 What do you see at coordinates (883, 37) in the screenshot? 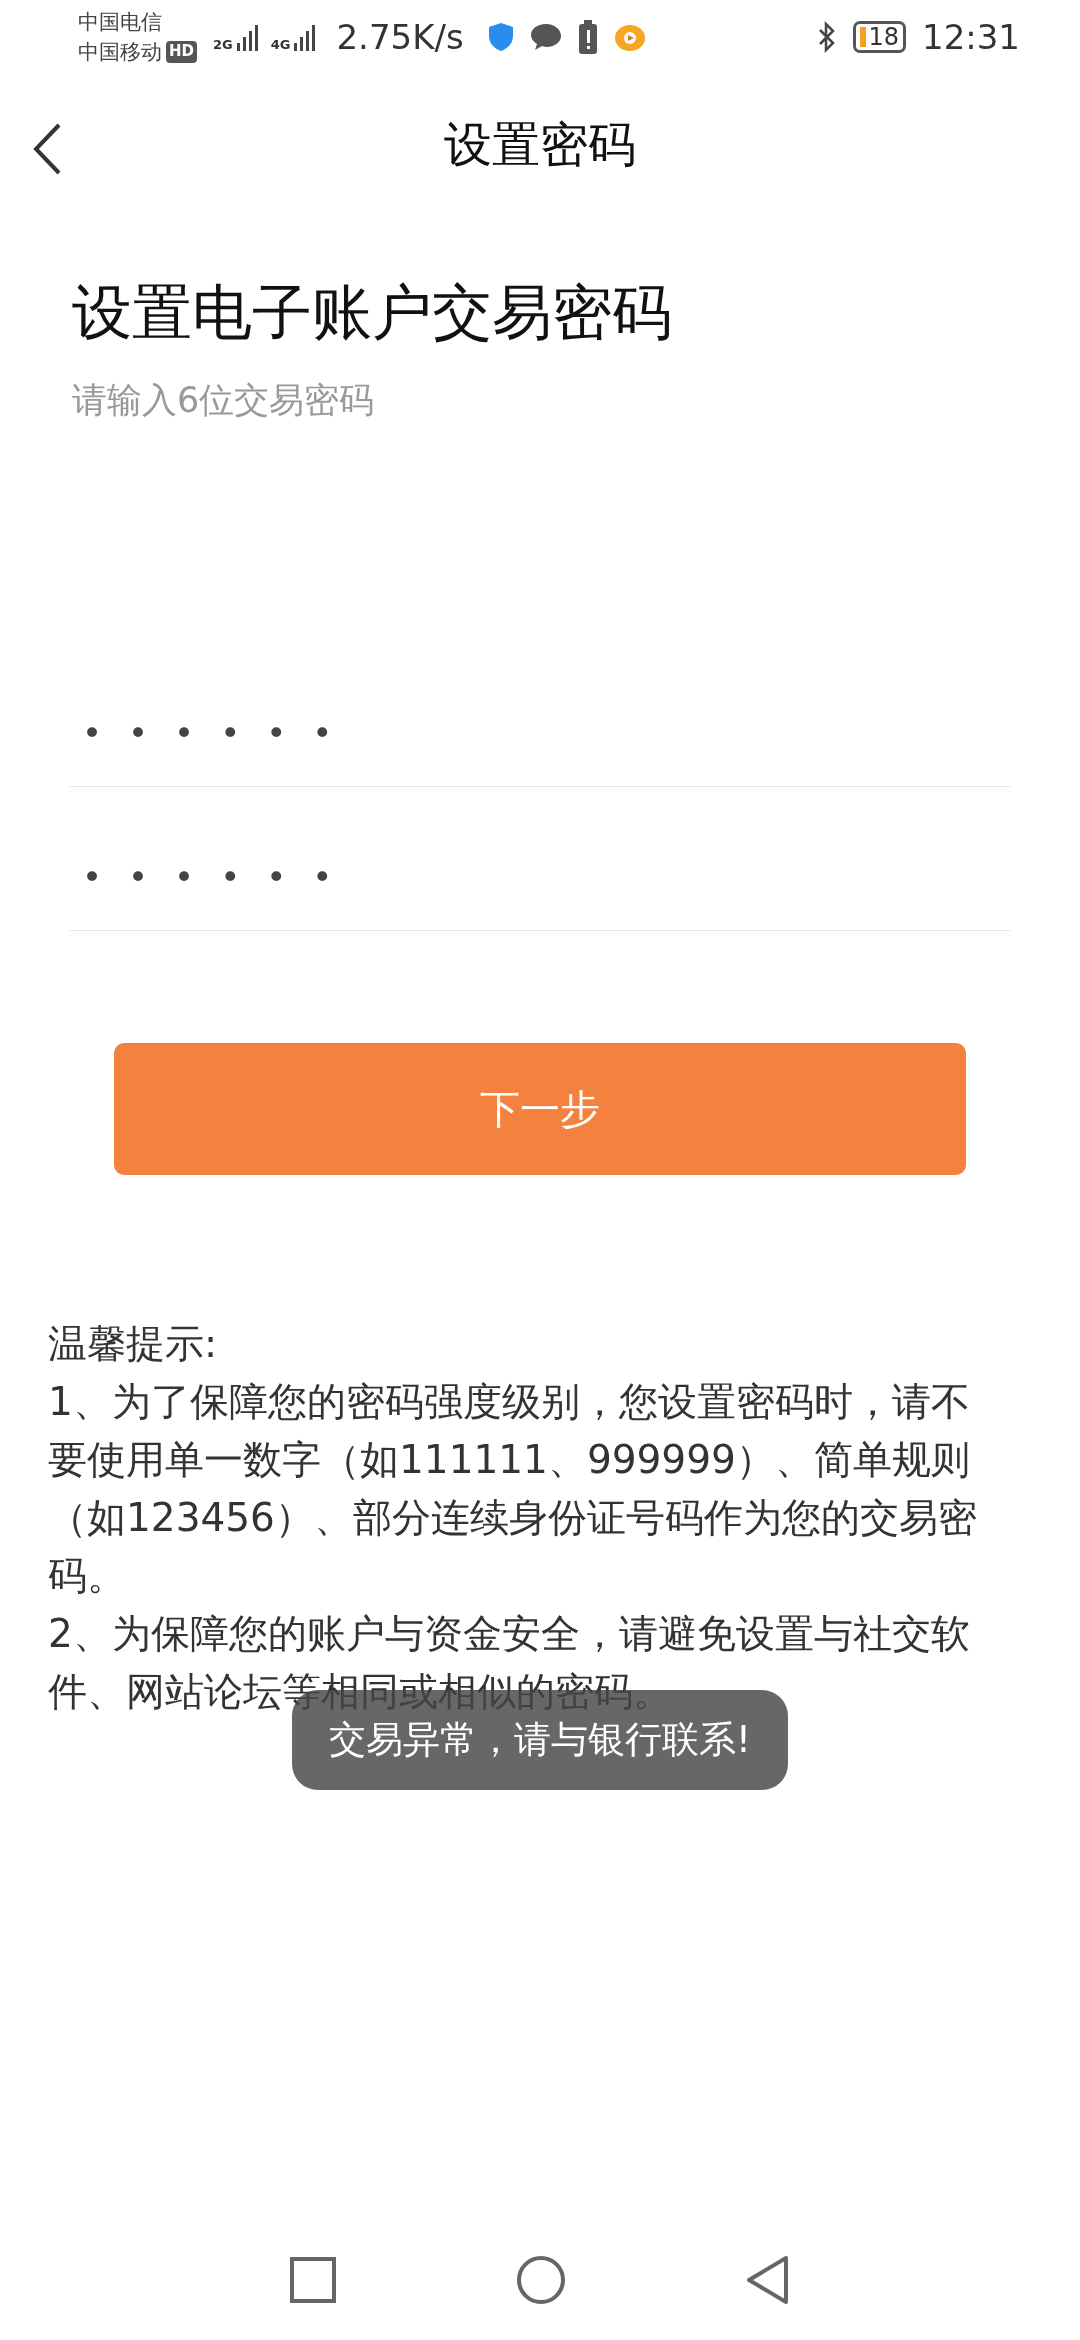
I see `battery-level: 18` at bounding box center [883, 37].